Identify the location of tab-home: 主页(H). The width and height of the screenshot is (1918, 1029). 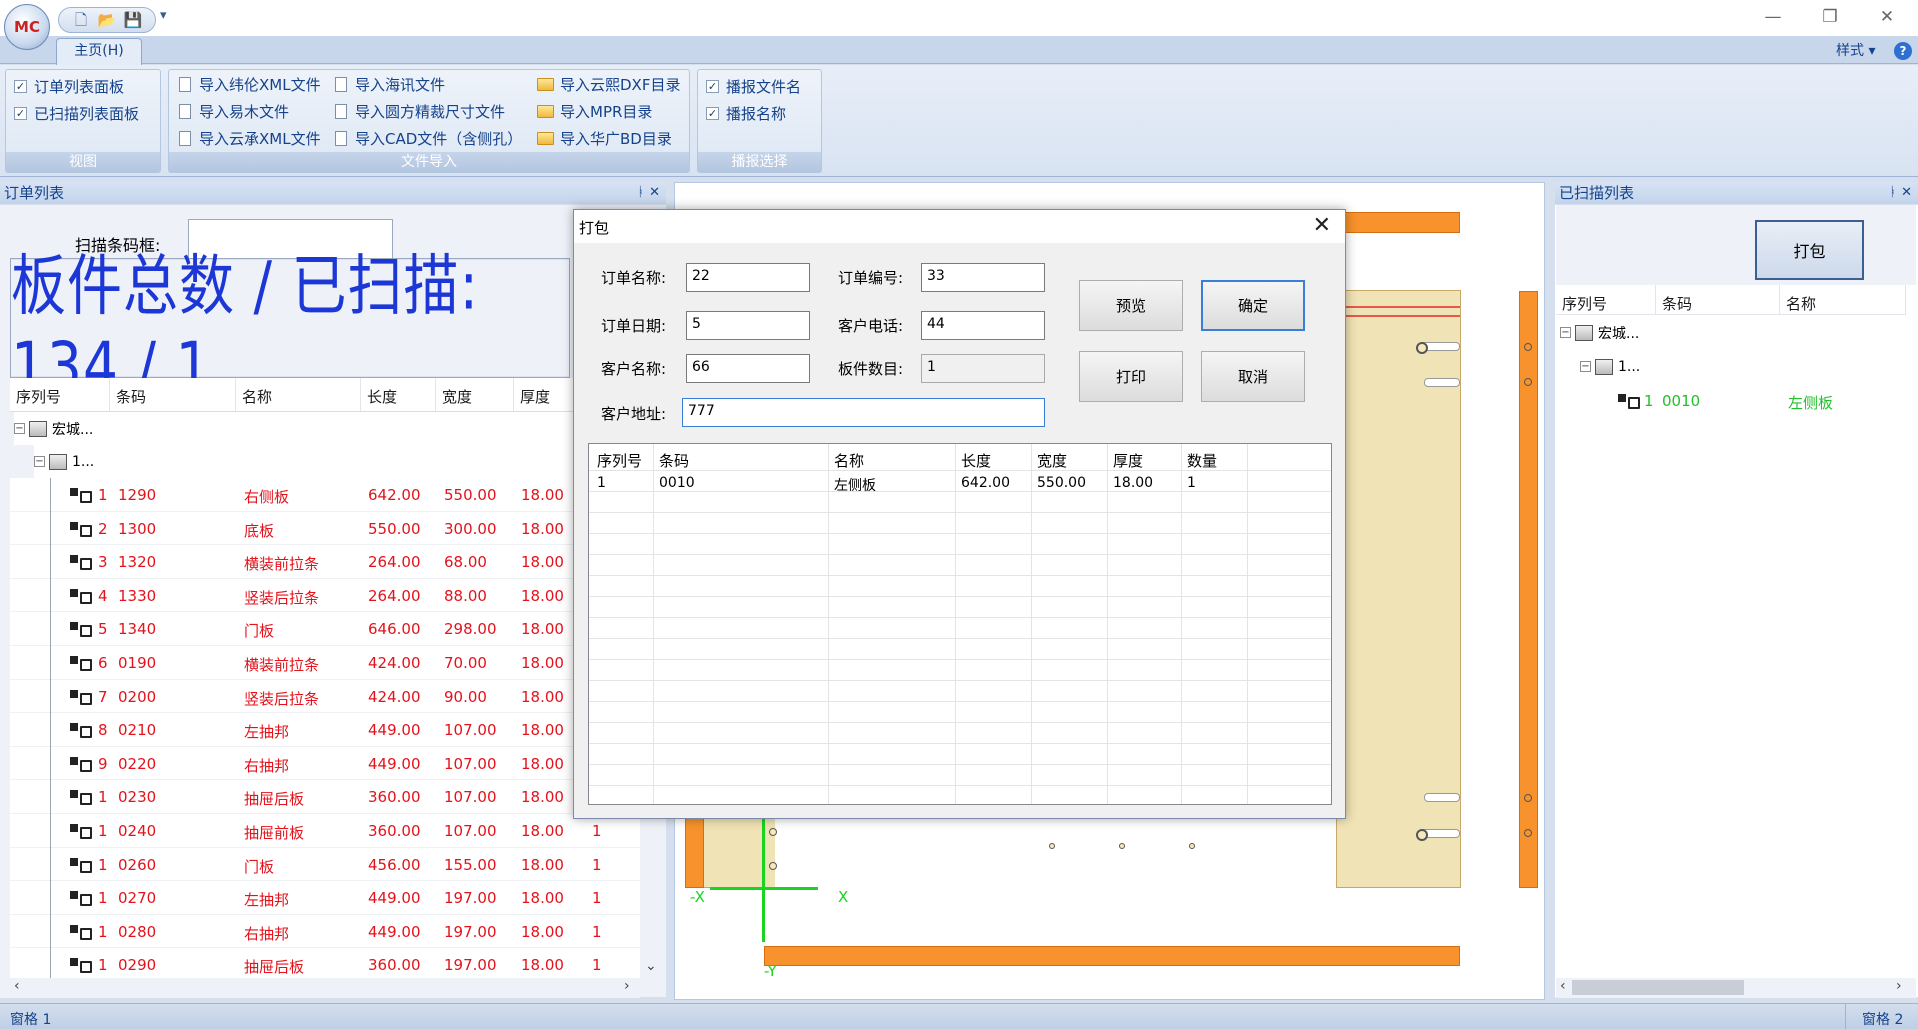
(99, 51).